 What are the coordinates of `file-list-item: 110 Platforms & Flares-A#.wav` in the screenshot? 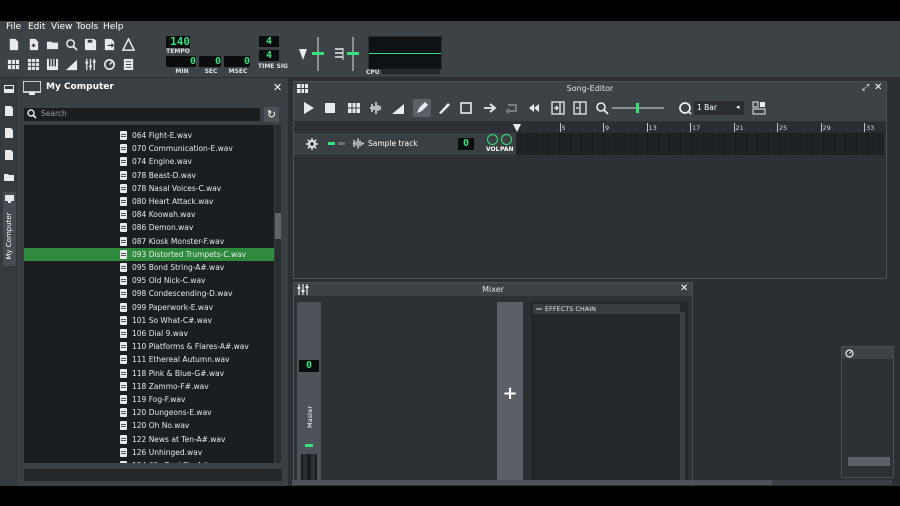 It's located at (149, 346).